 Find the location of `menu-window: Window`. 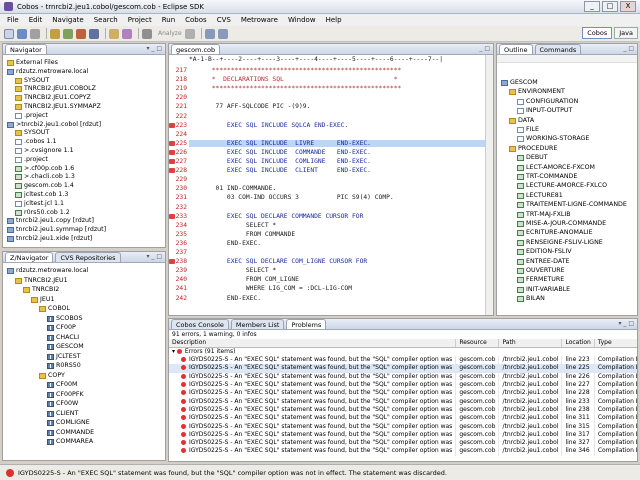

menu-window: Window is located at coordinates (302, 20).